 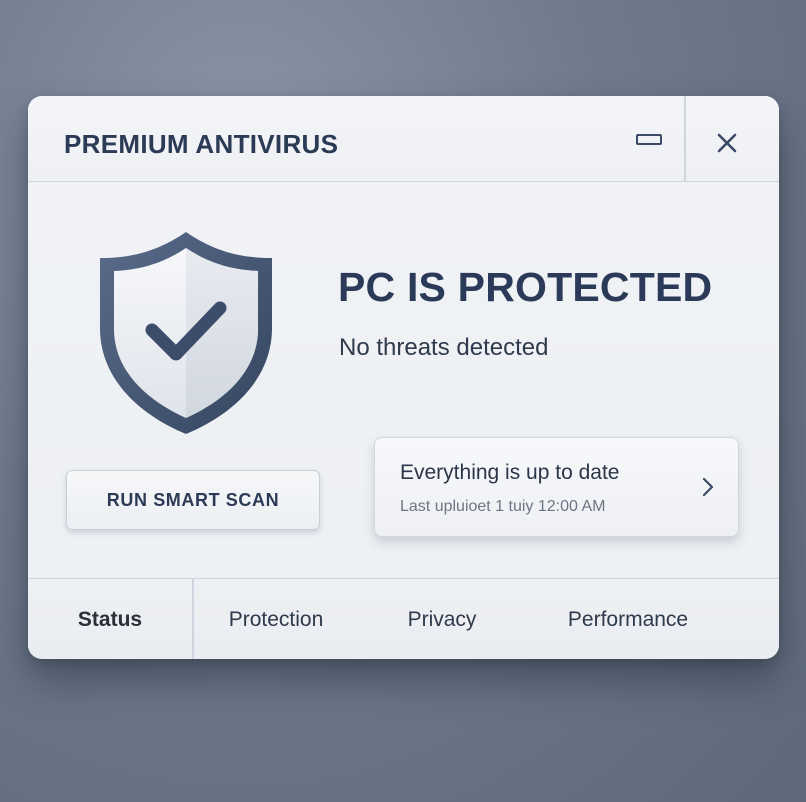 I want to click on protection-status-heading: PC IS PROTECTED, so click(x=525, y=287).